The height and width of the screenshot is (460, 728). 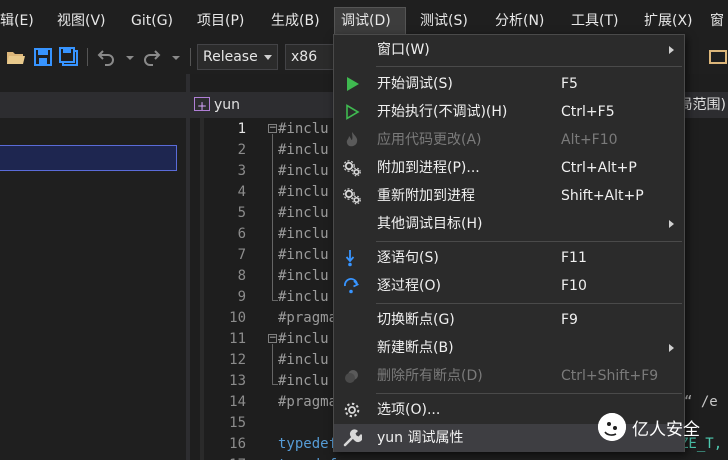 I want to click on menu-item-shortcut: Shift+Alt+P, so click(x=602, y=196).